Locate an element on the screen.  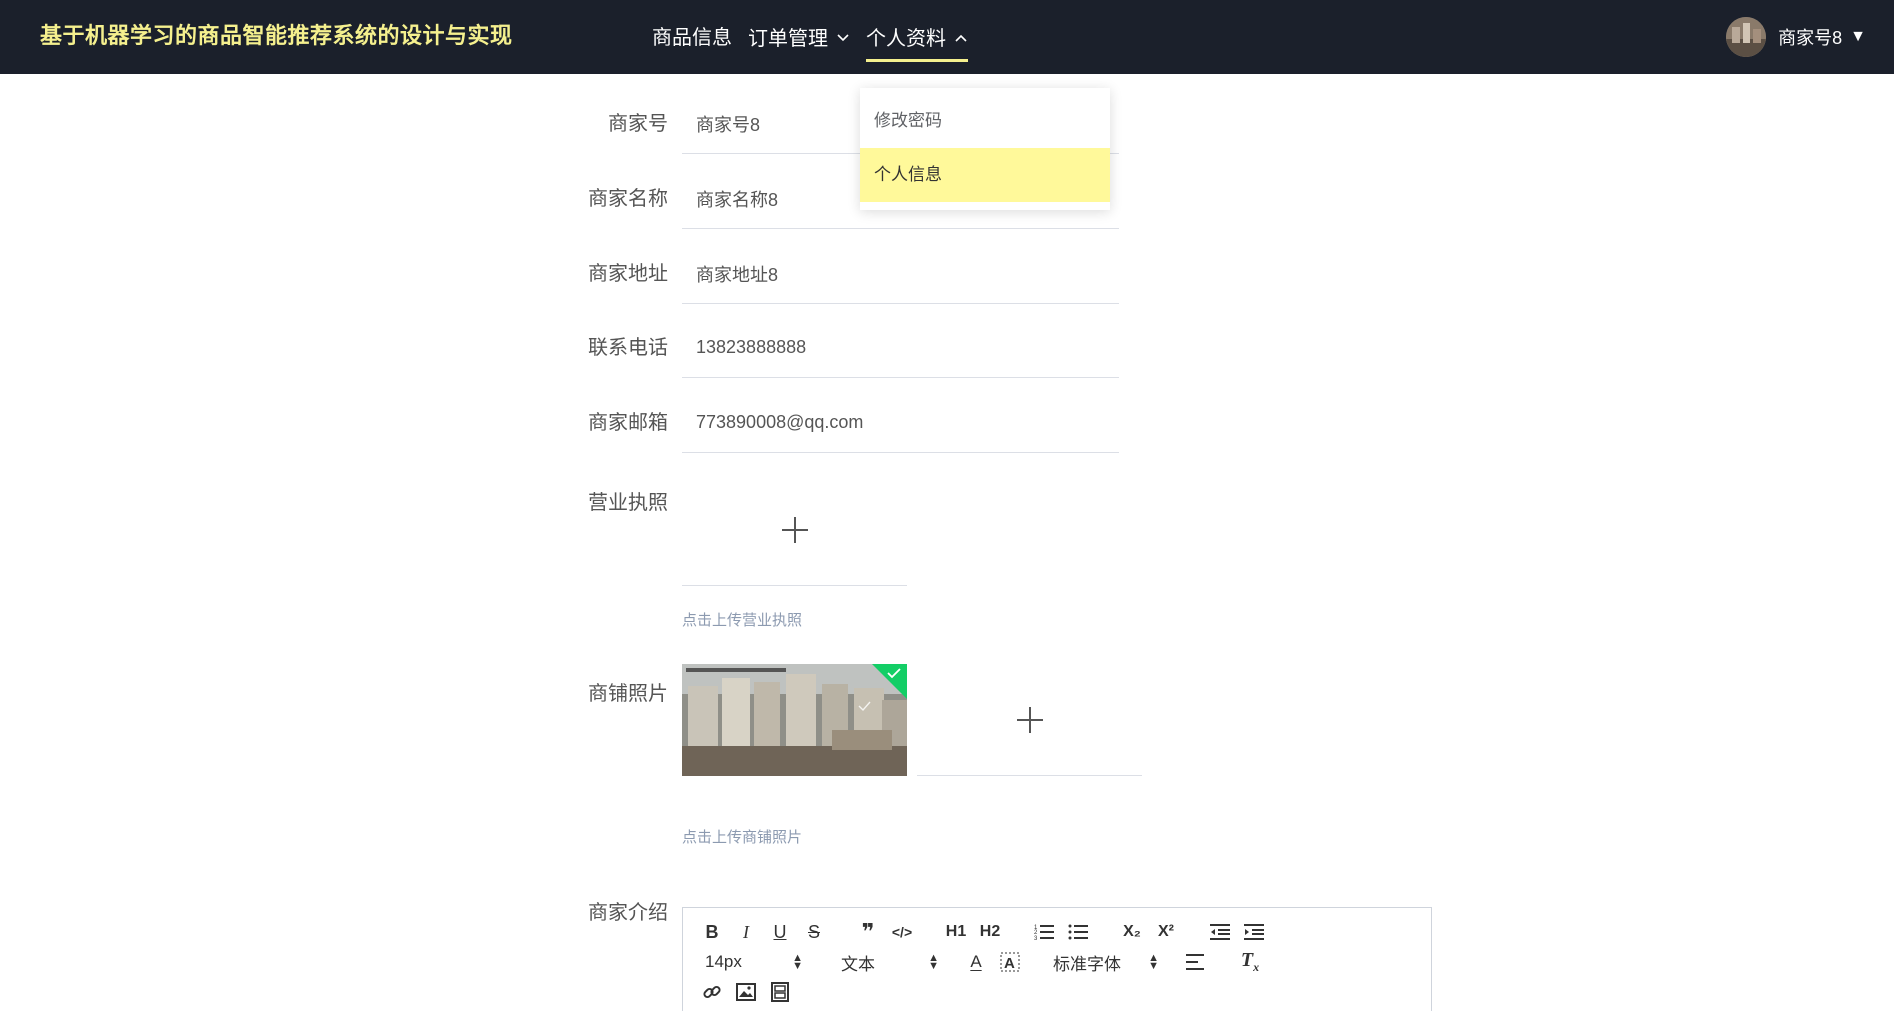
bullet-list-icon is located at coordinates (1078, 932).